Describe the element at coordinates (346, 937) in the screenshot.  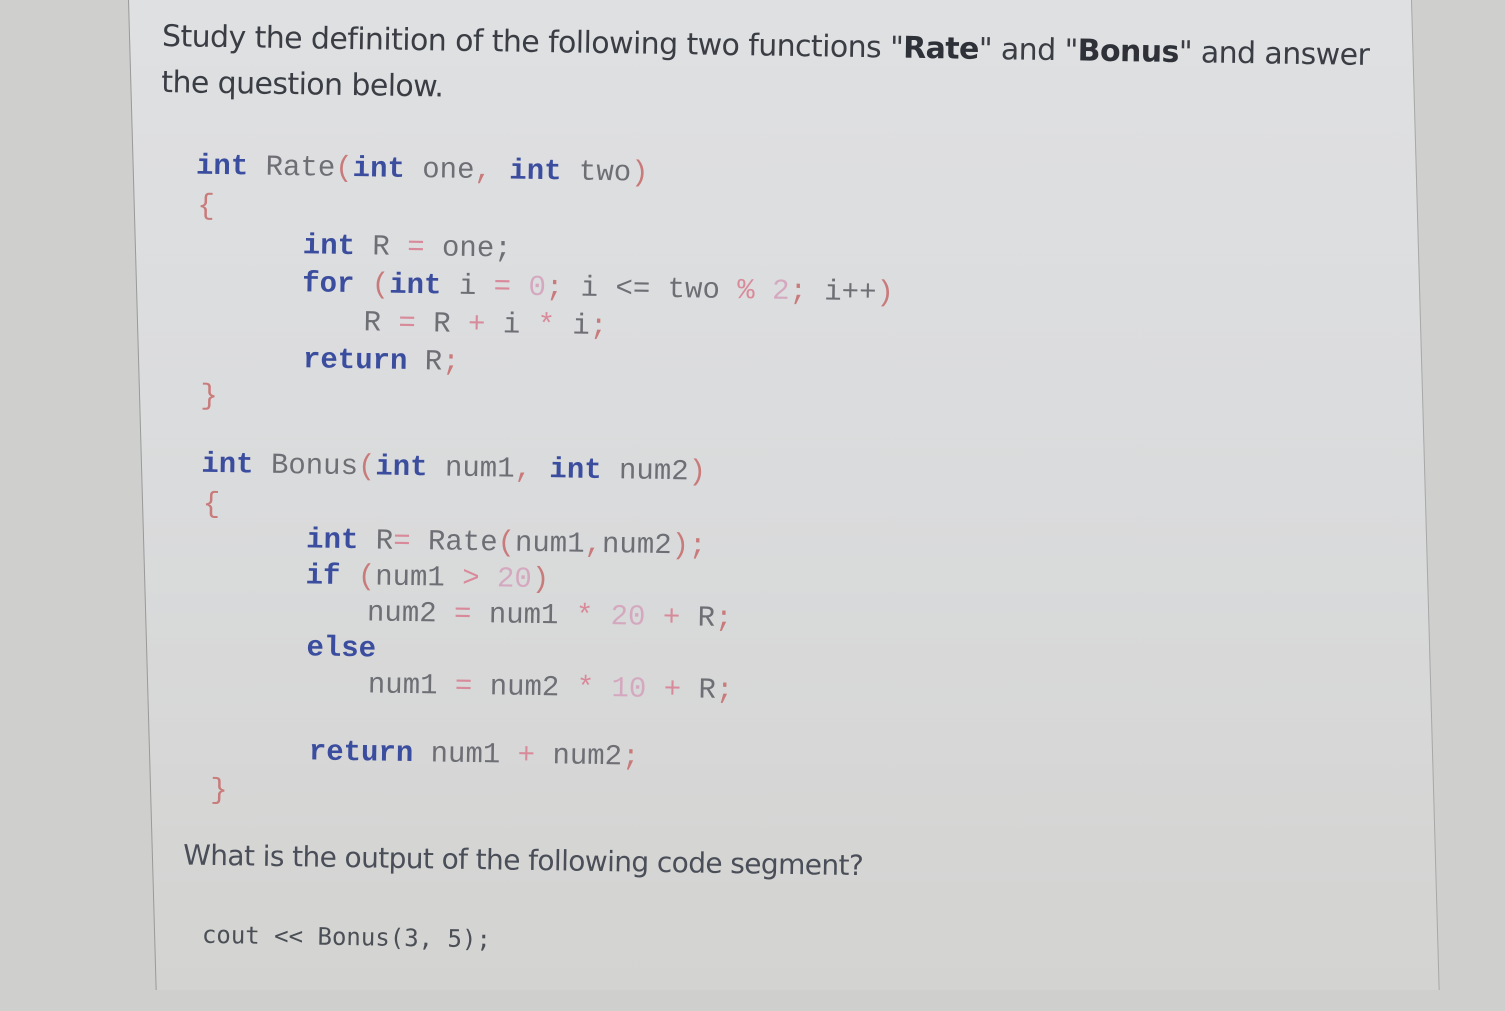
I see `code-snippet: cout << Bonus(3, 5);` at that location.